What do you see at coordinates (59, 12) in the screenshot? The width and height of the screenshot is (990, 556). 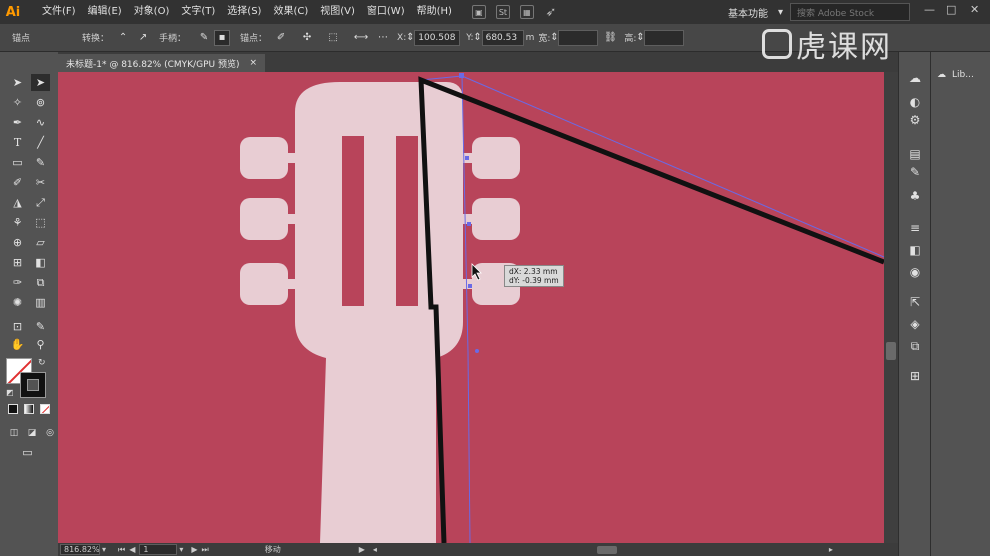 I see `menu-file: 文件(F)` at bounding box center [59, 12].